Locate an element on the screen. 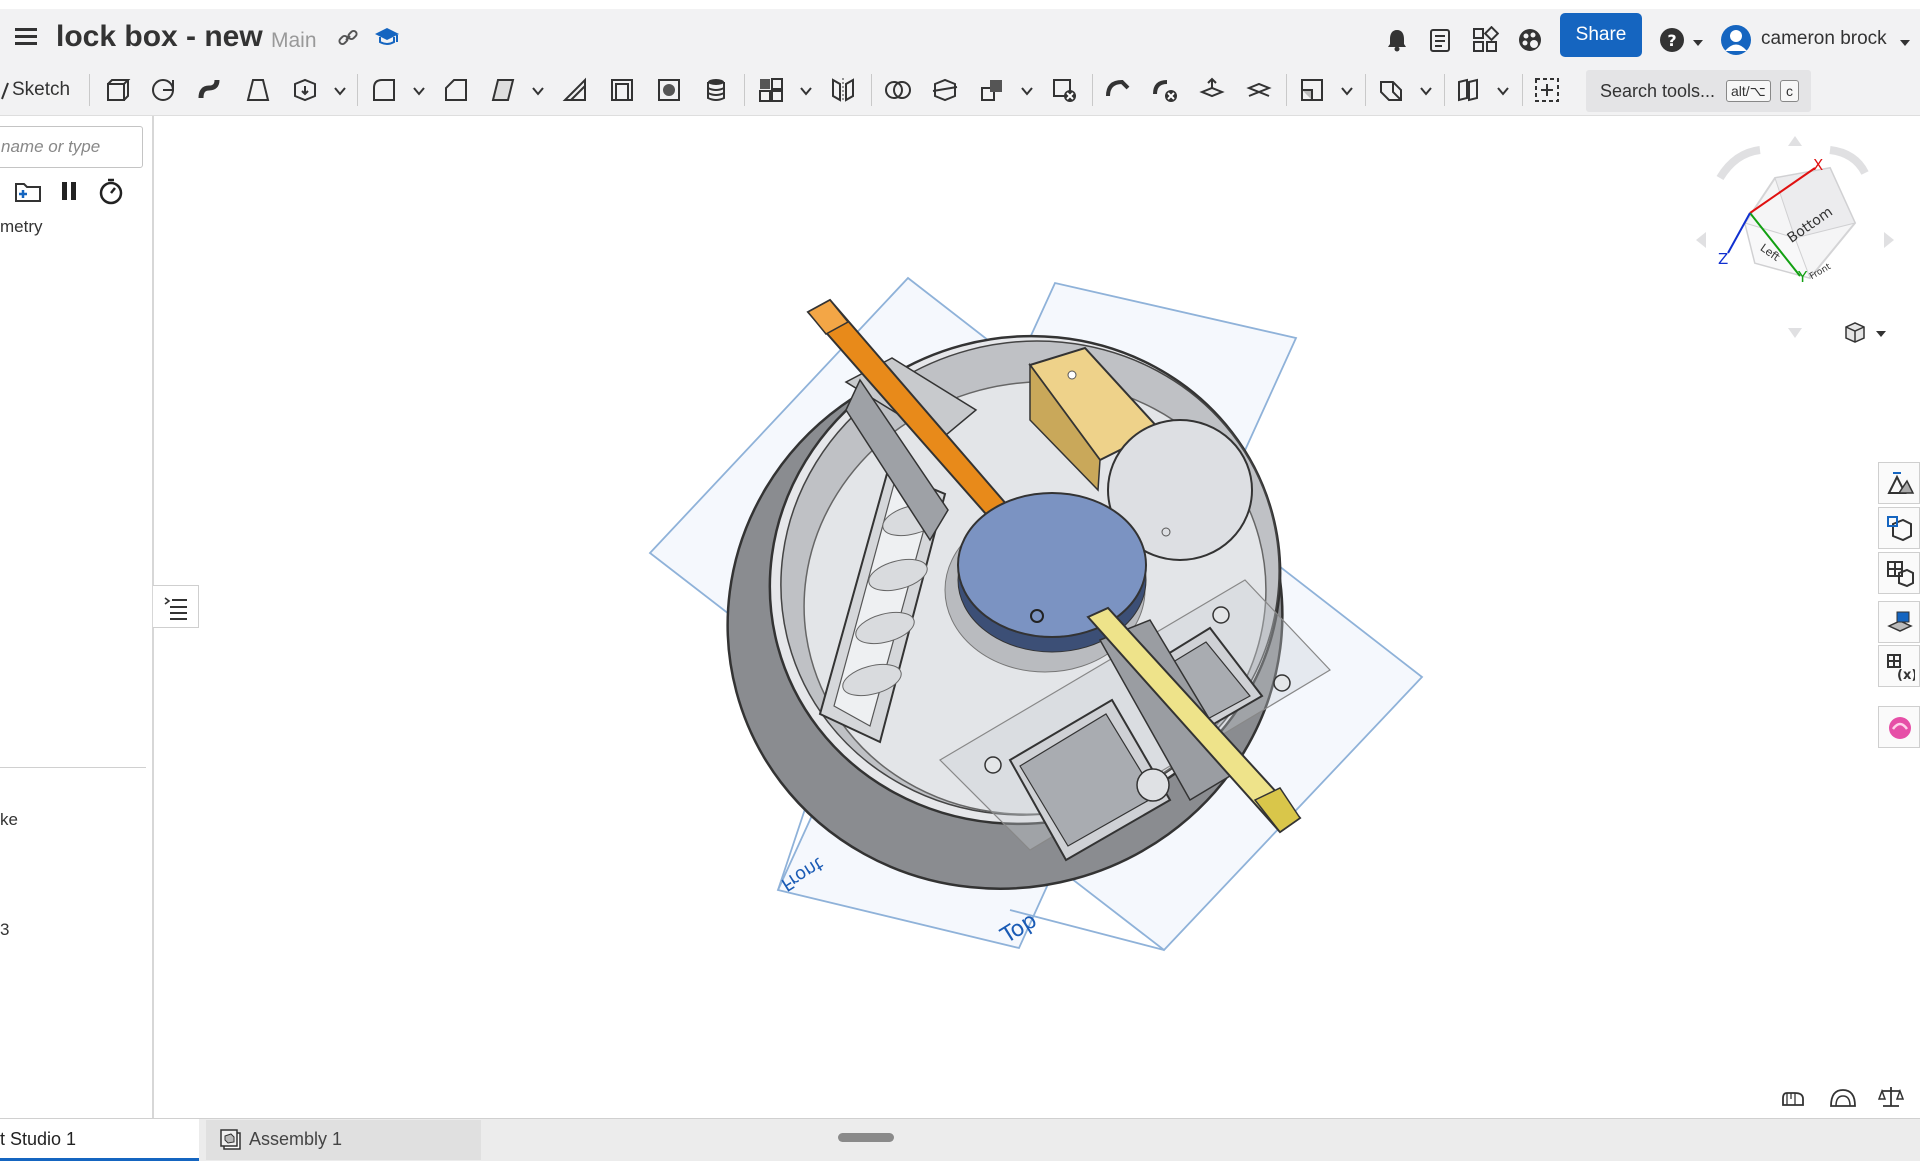 The image size is (1920, 1161). share-button-label: Share is located at coordinates (1601, 34).